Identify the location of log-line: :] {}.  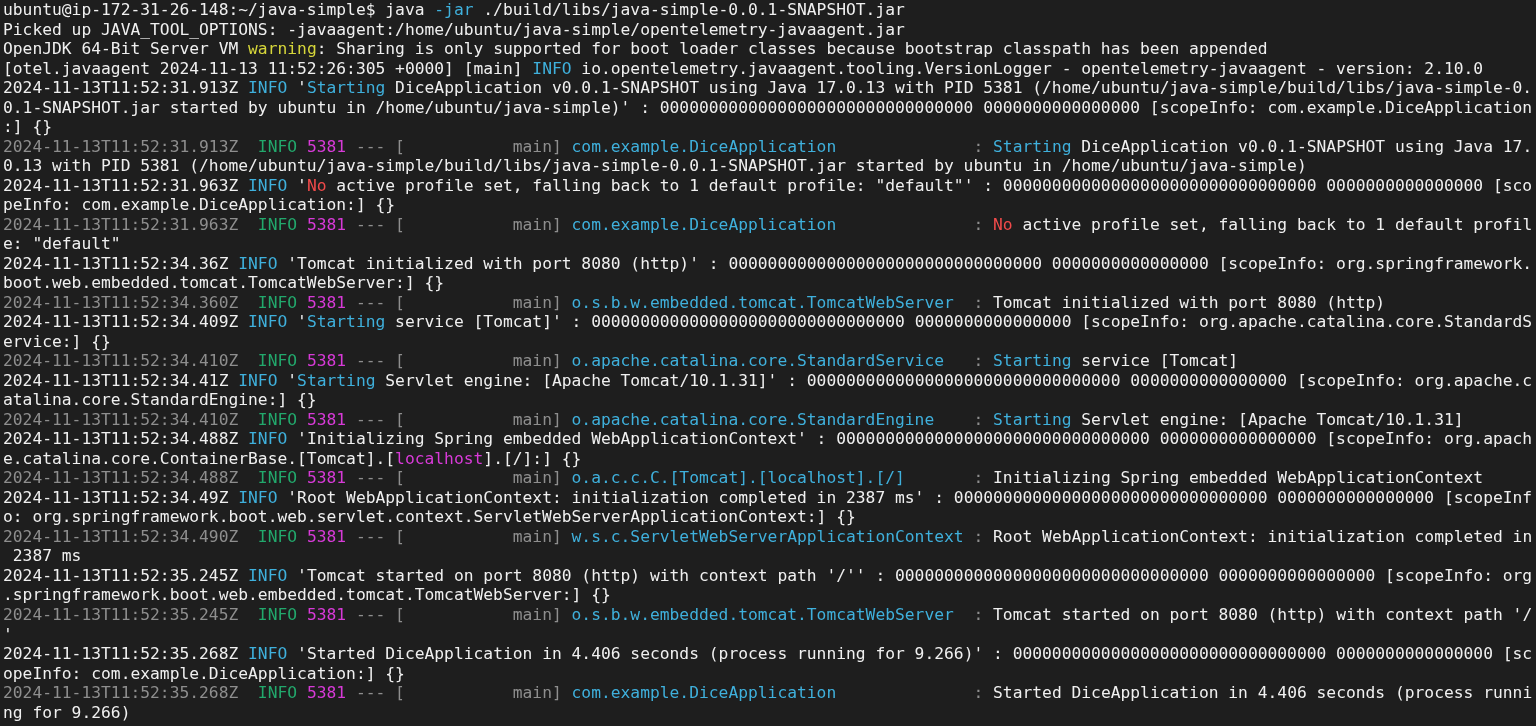
(27, 127).